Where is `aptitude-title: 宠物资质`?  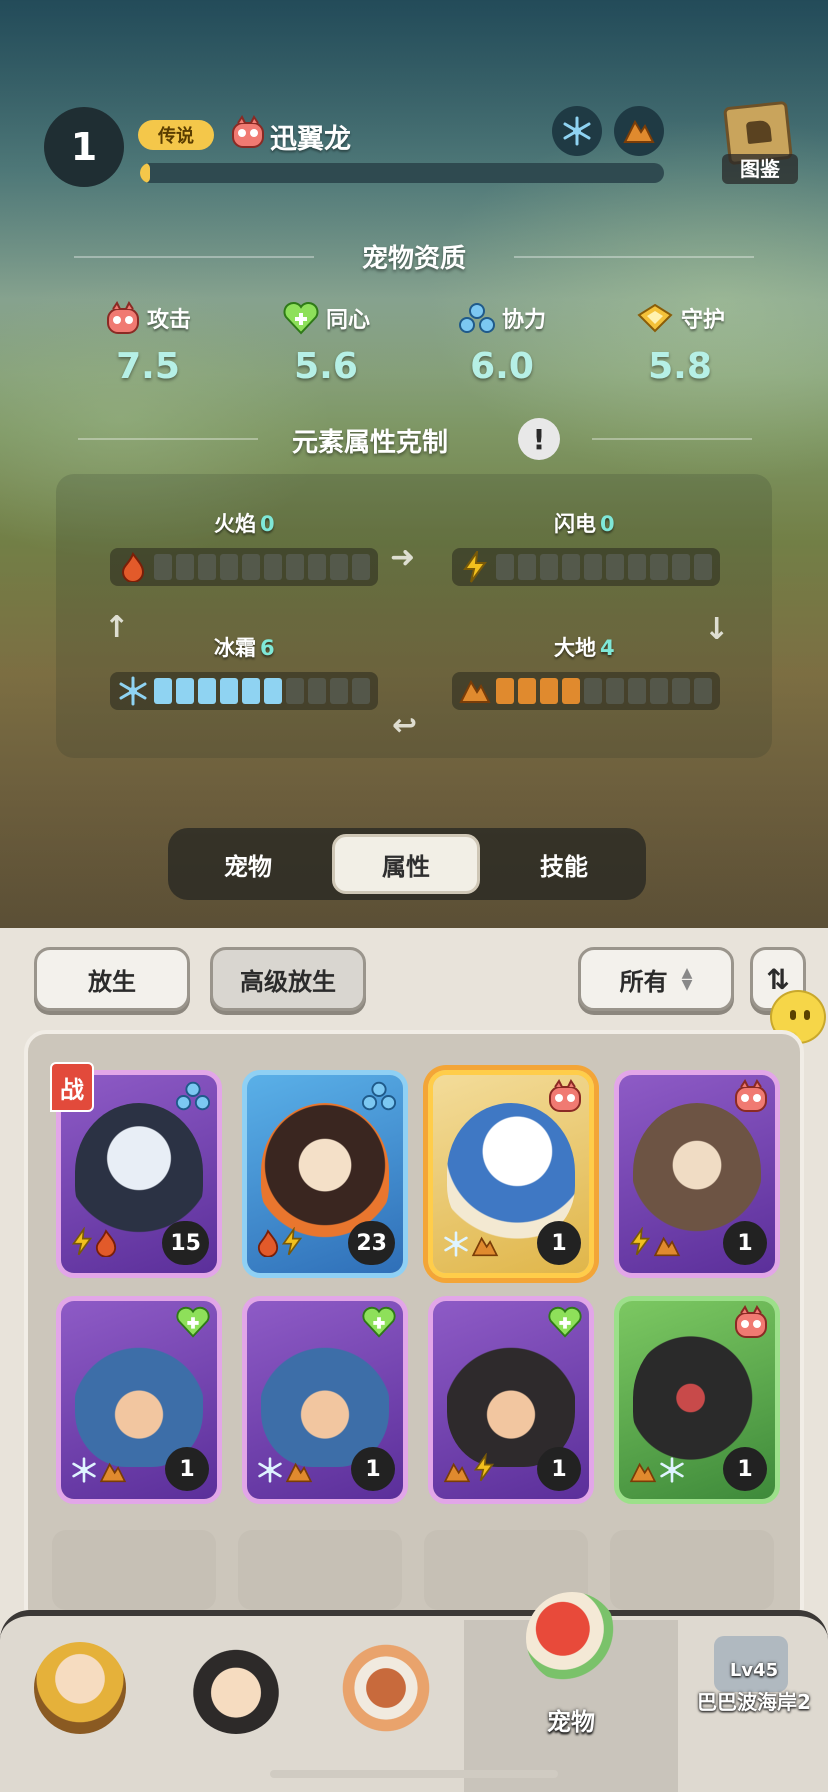 aptitude-title: 宠物资质 is located at coordinates (413, 259).